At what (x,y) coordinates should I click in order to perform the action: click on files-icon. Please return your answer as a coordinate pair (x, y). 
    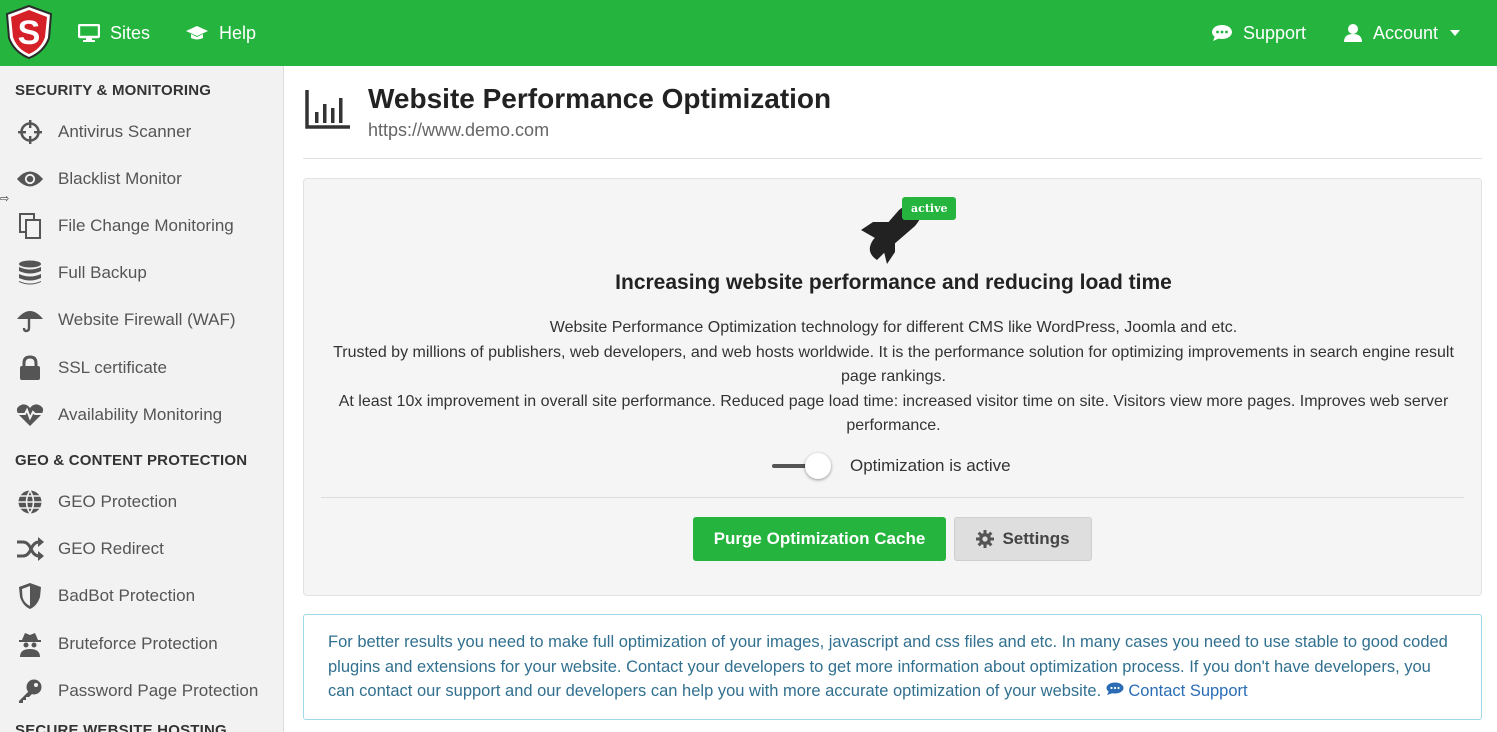
    Looking at the image, I should click on (30, 226).